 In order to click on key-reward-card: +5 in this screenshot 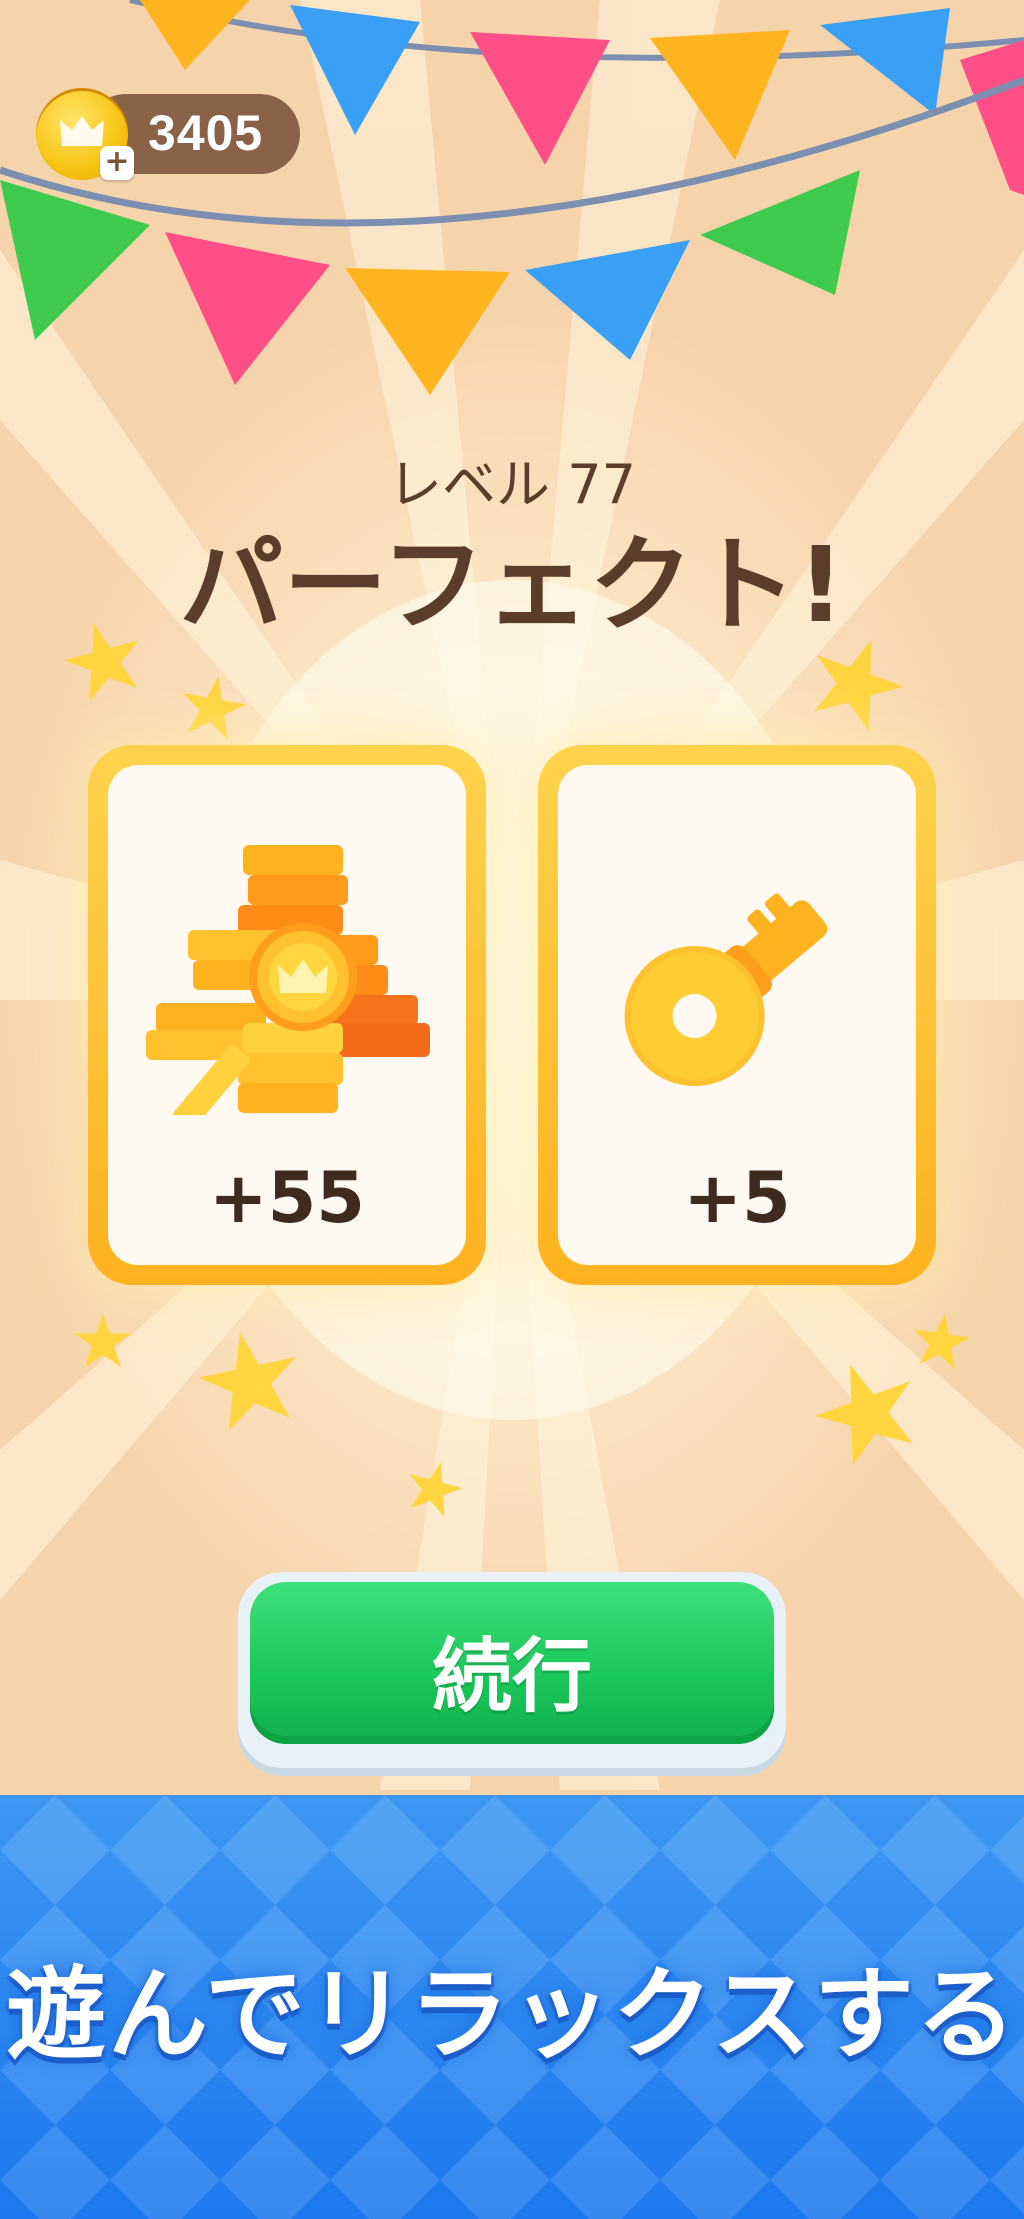, I will do `click(737, 1015)`.